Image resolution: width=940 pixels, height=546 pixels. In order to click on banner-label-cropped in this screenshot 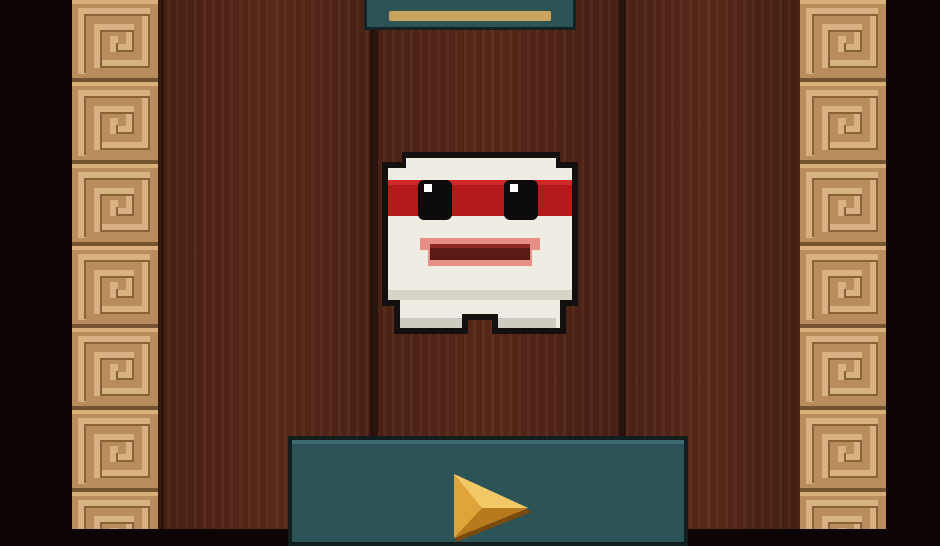, I will do `click(470, 16)`.